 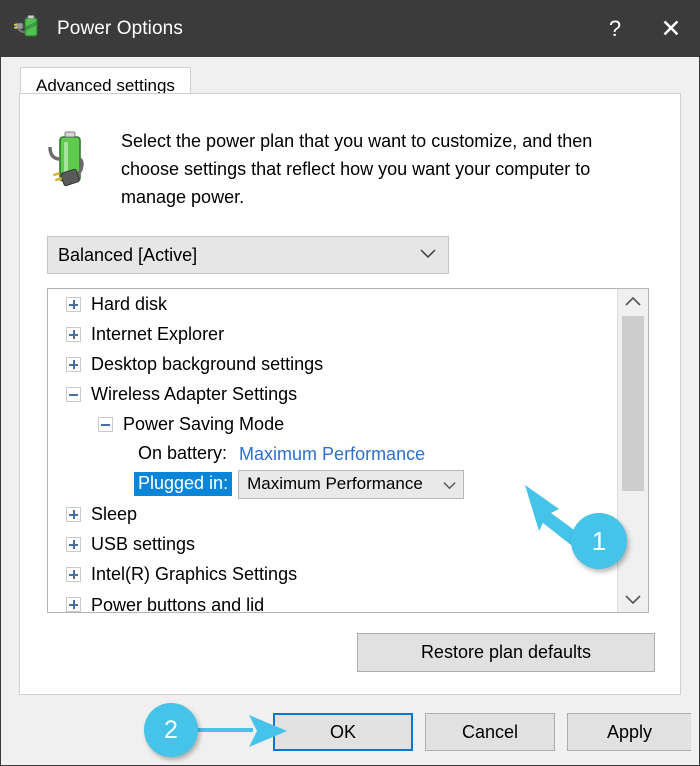 I want to click on tree-row: Wireless Adapter Settings, so click(x=333, y=394).